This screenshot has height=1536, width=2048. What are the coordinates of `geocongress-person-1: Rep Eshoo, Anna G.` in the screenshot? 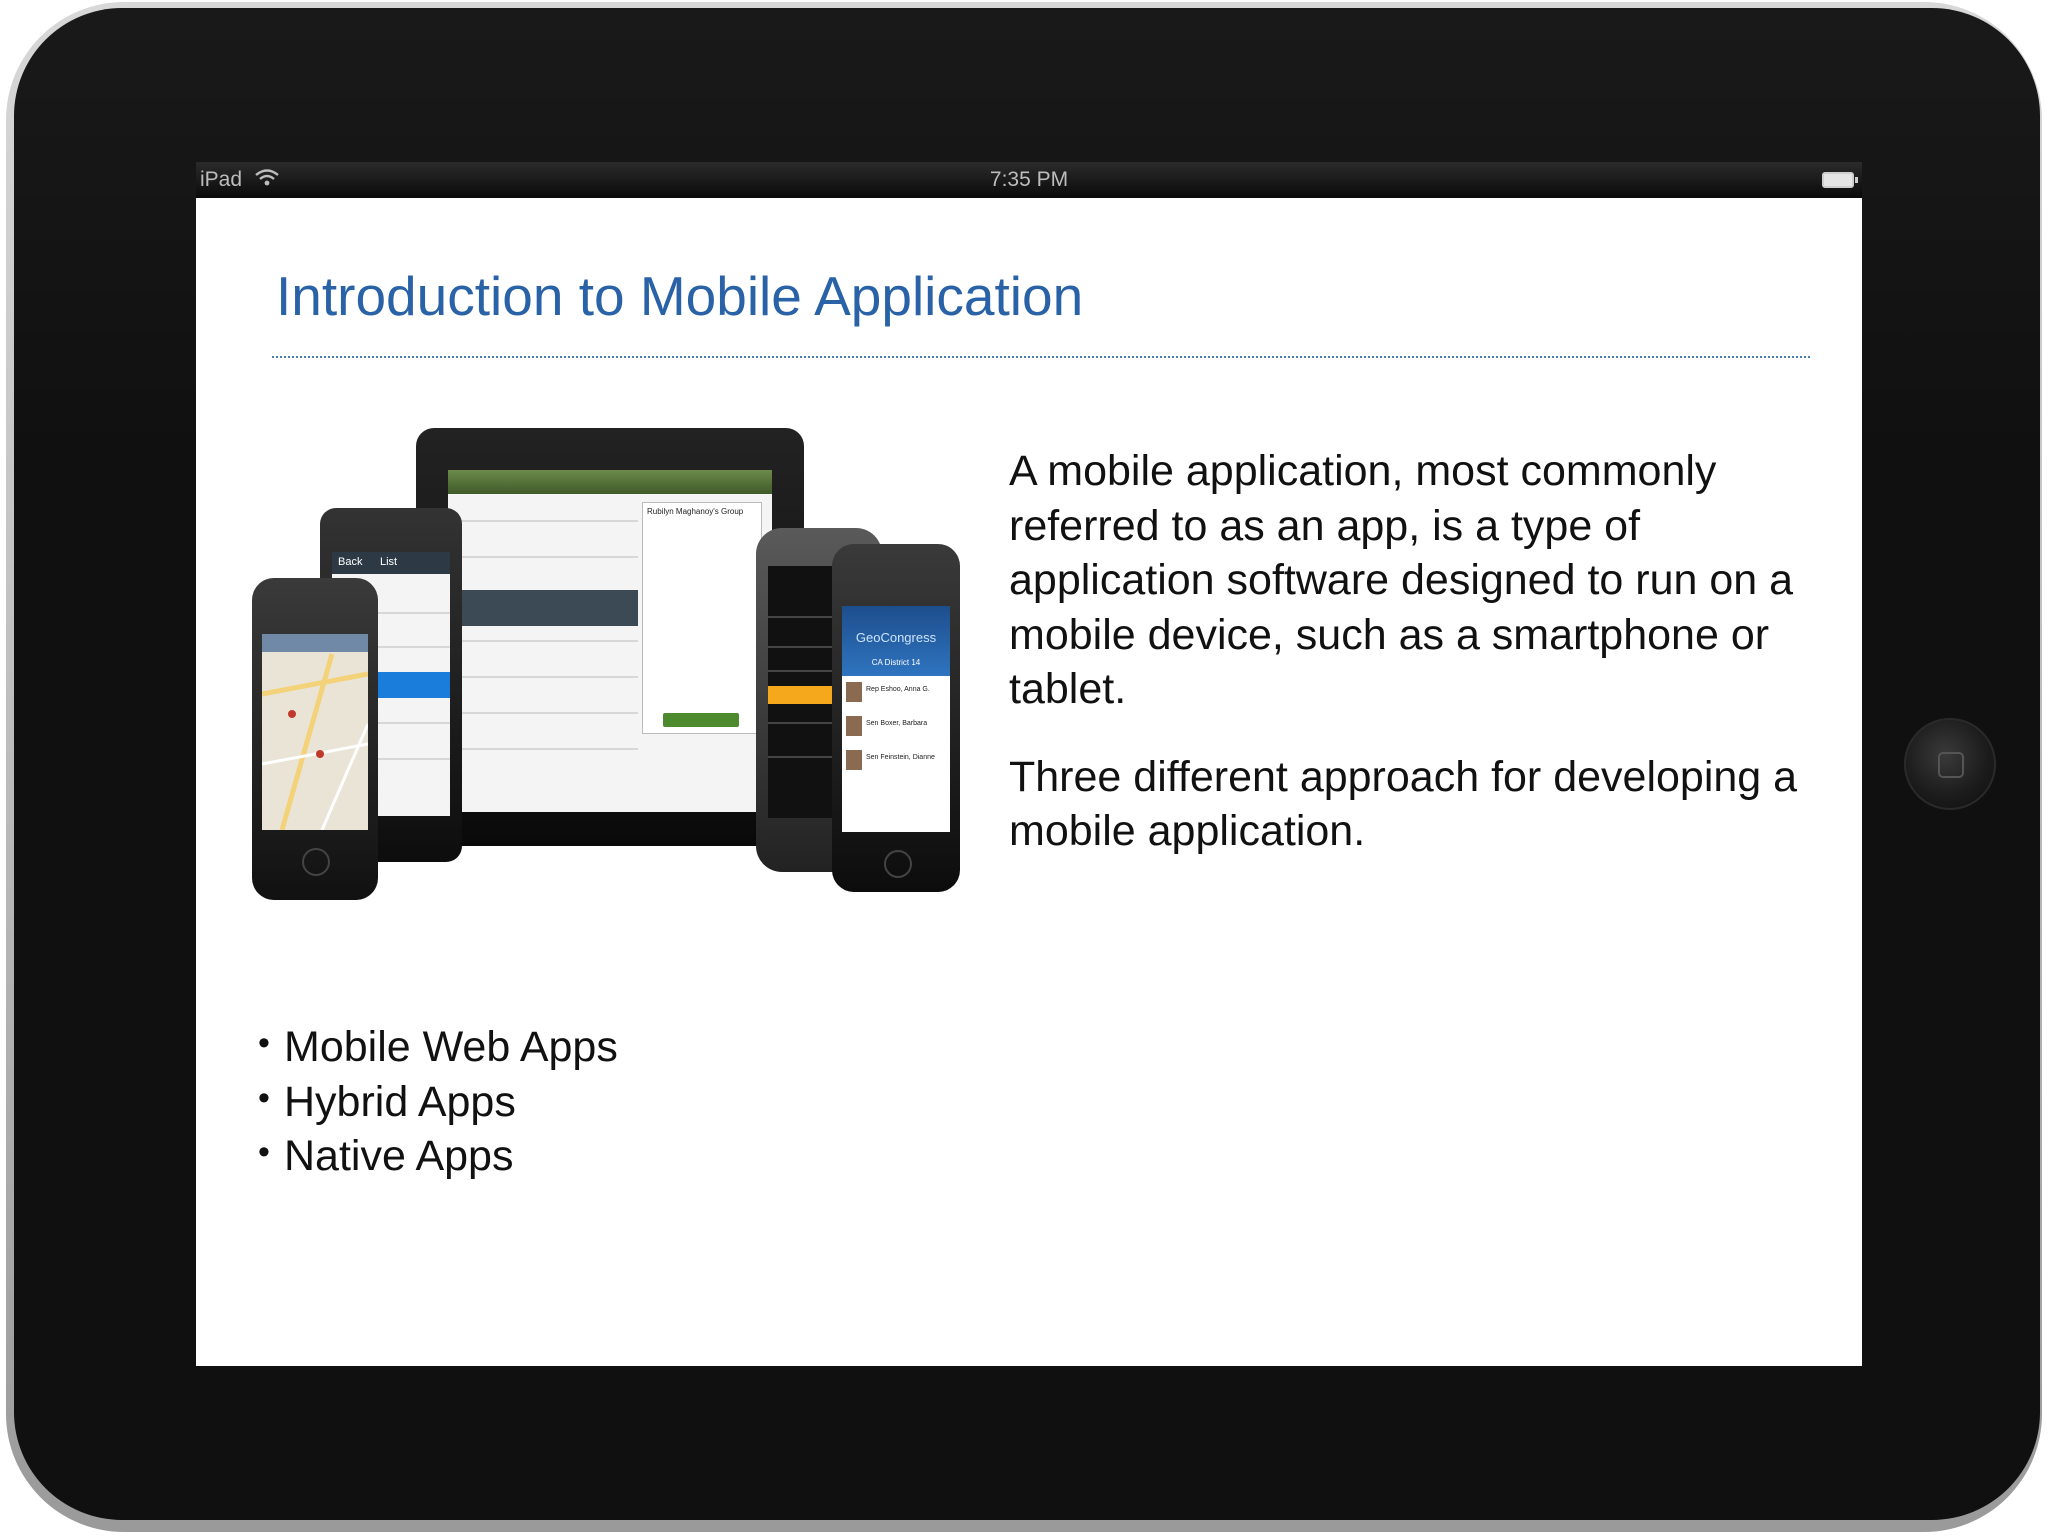 It's located at (898, 689).